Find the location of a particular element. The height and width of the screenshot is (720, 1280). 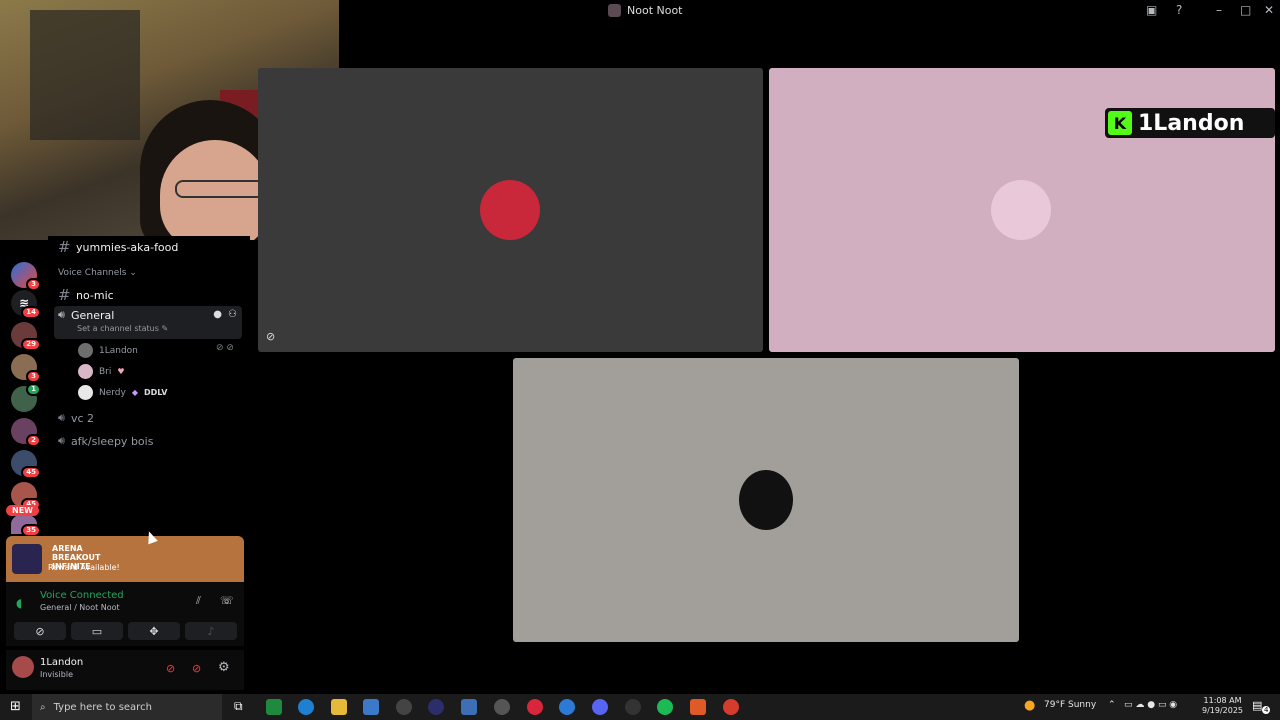

chevron-up-icon: ⌃ is located at coordinates (1112, 705).